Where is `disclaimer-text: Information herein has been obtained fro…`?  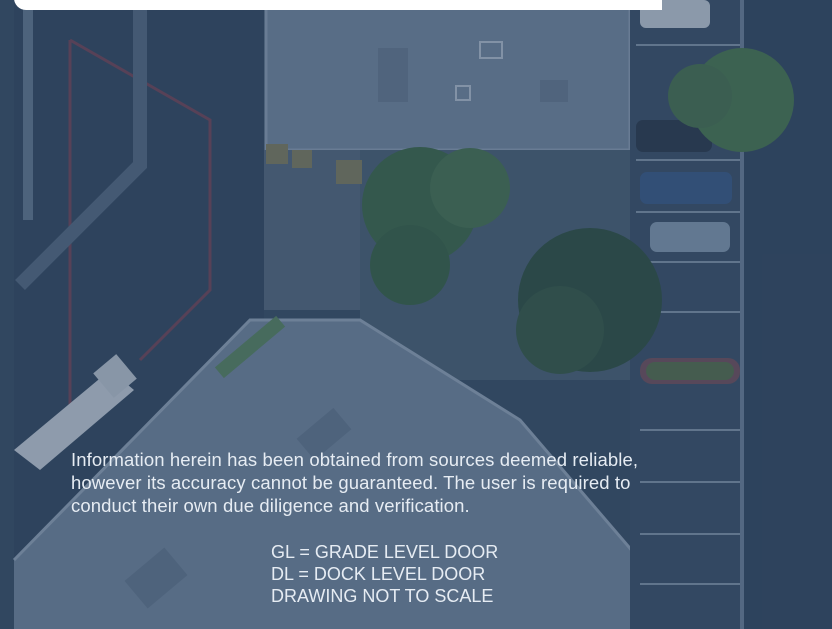
disclaimer-text: Information herein has been obtained fro… is located at coordinates (431, 482).